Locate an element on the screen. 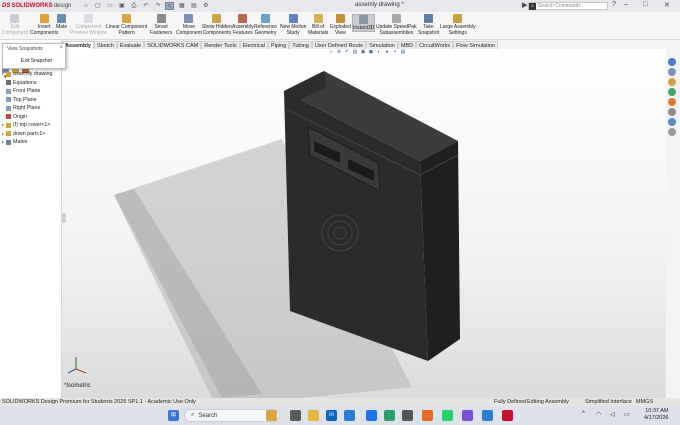 This screenshot has height=425, width=680. resources-icon is located at coordinates (672, 62).